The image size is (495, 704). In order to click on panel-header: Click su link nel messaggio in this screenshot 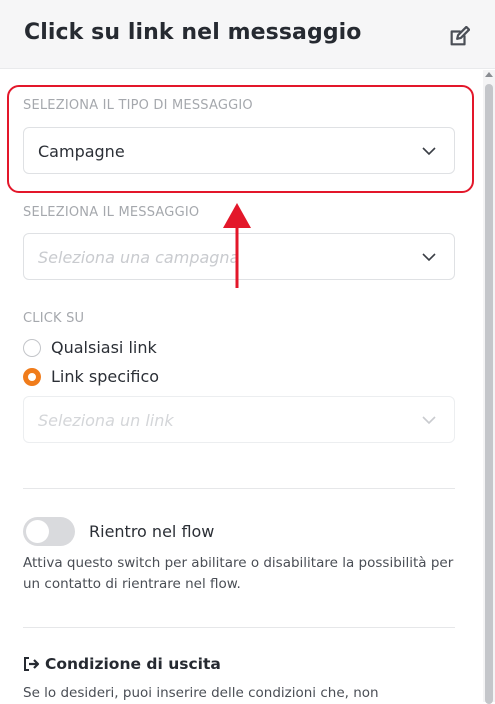, I will do `click(247, 34)`.